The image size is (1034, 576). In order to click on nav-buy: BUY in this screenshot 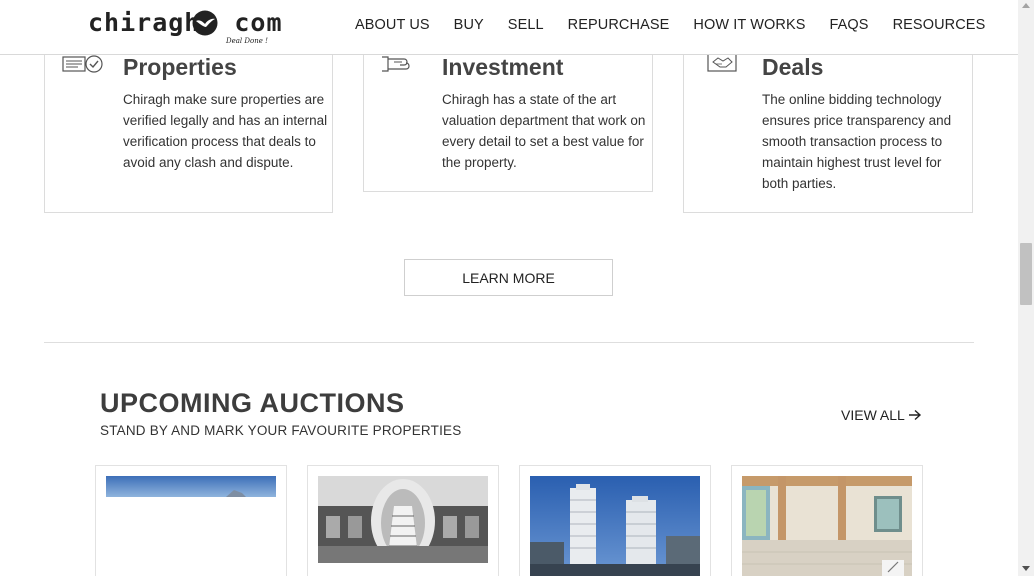, I will do `click(469, 25)`.